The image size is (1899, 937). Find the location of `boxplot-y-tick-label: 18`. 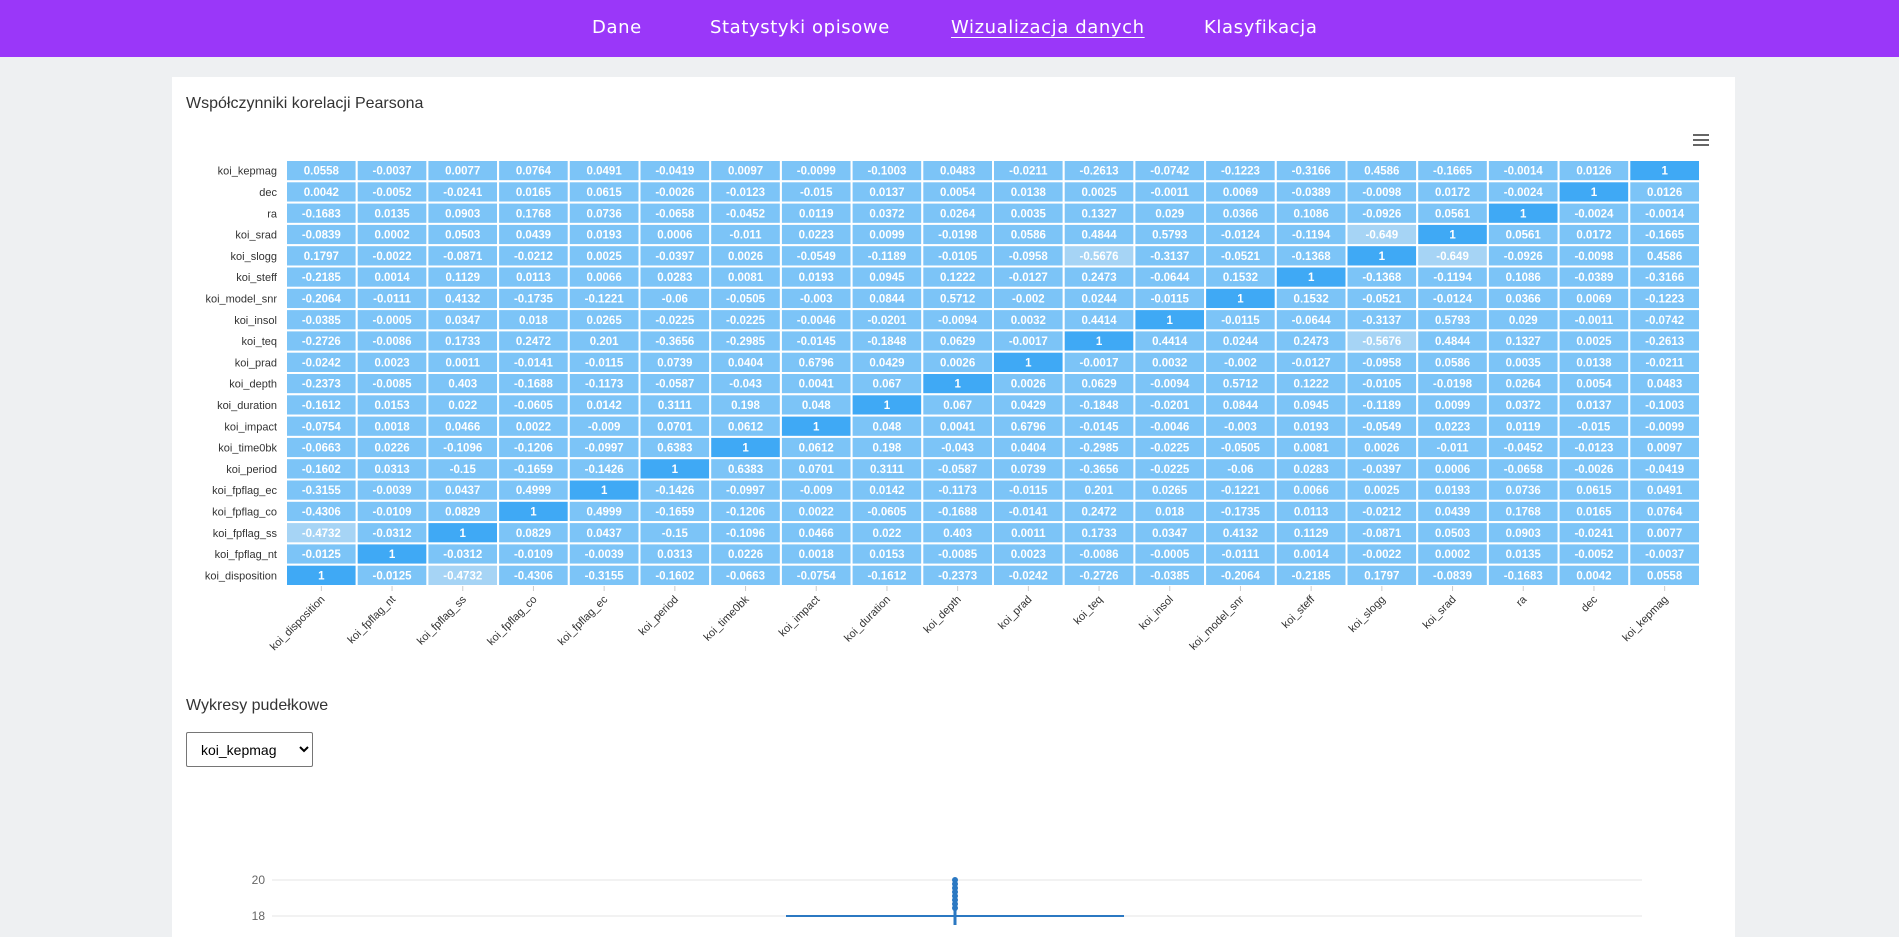

boxplot-y-tick-label: 18 is located at coordinates (259, 916).